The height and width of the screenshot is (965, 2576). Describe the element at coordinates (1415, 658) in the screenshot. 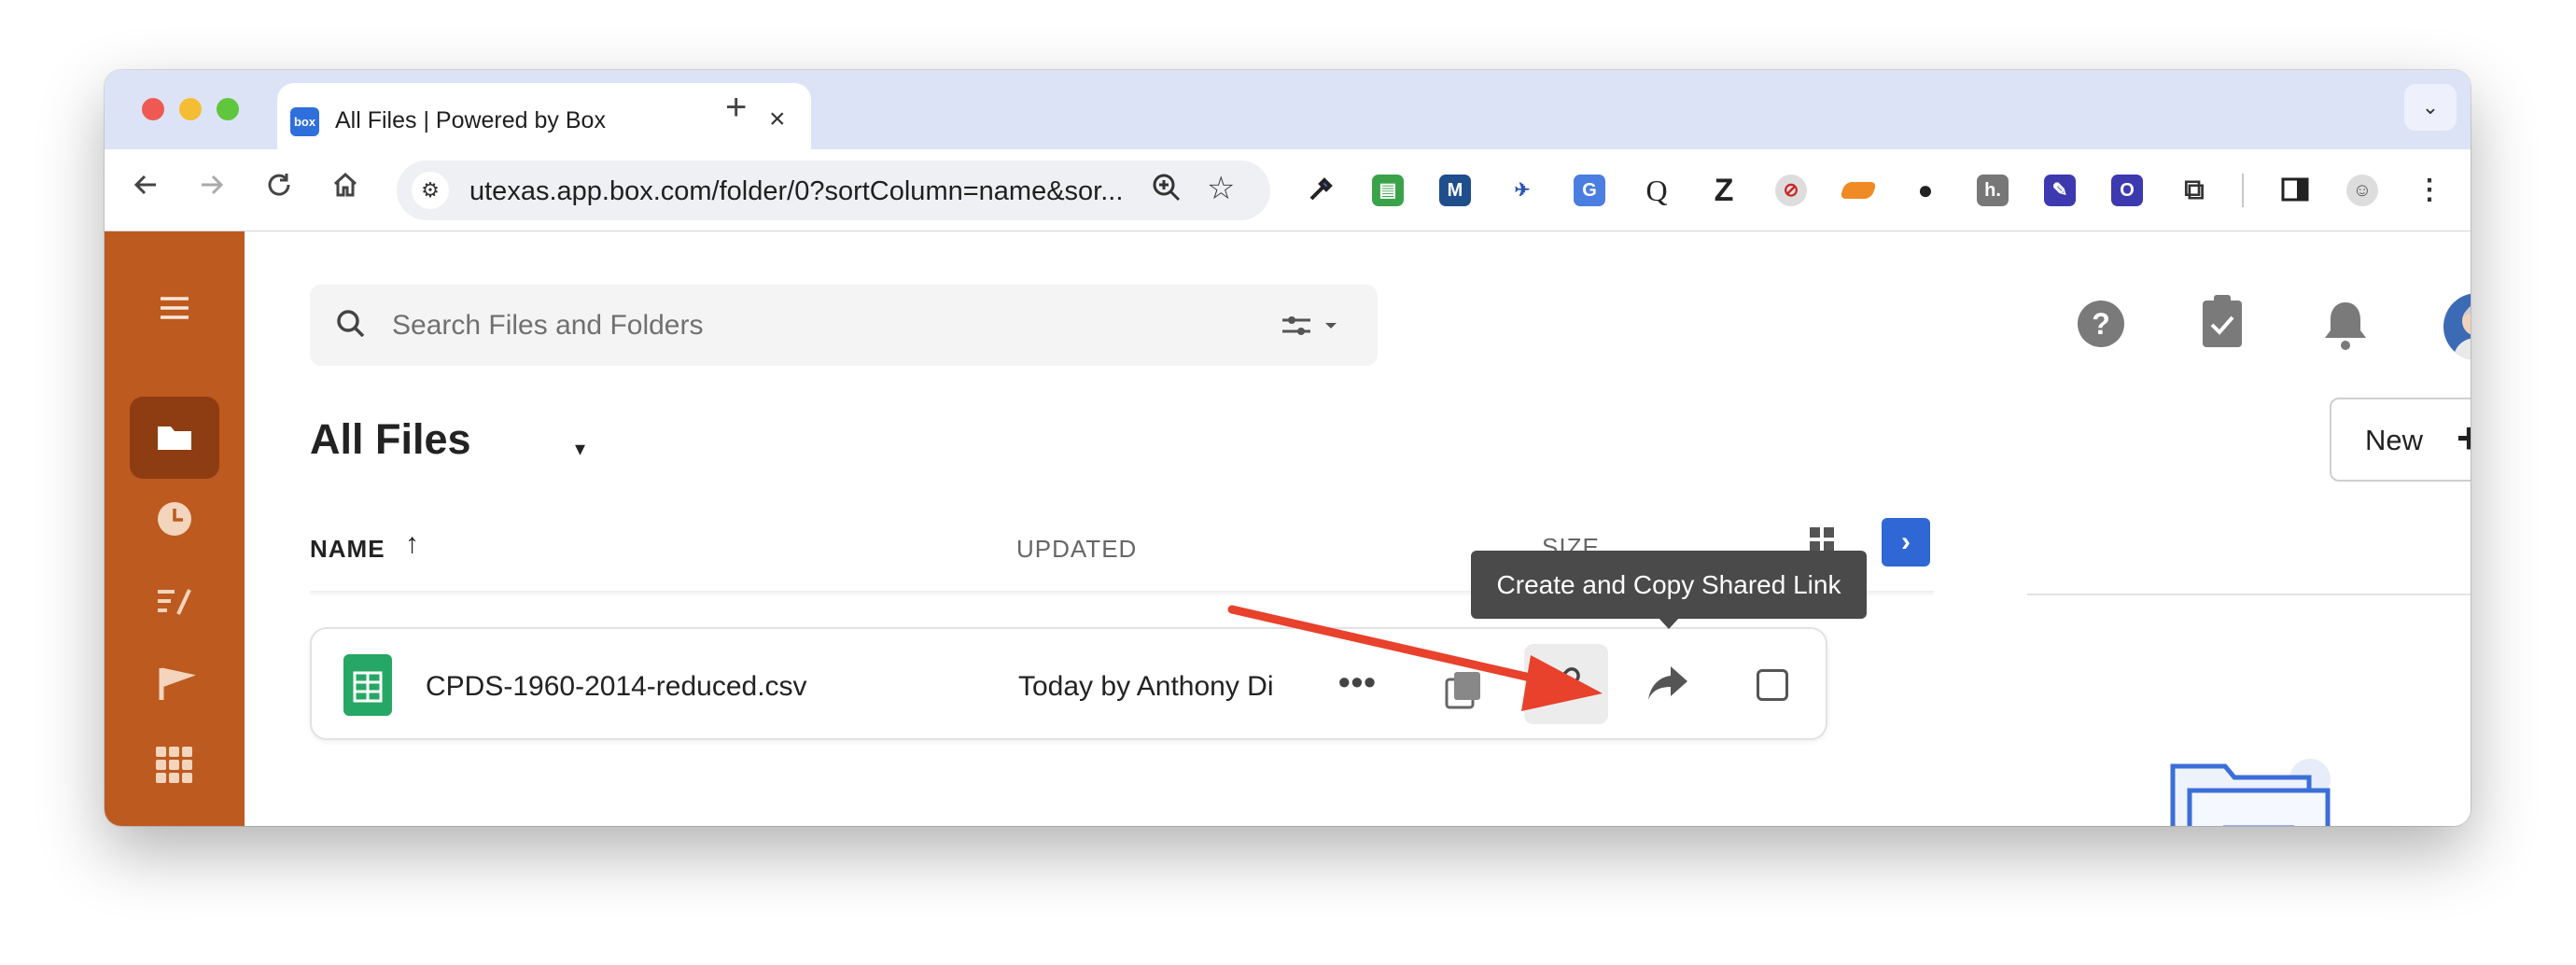

I see `annotation-arrow-icon` at that location.